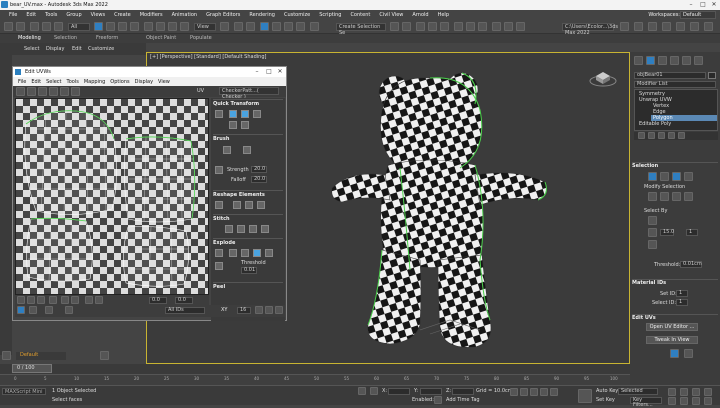 The width and height of the screenshot is (720, 408). What do you see at coordinates (94, 82) in the screenshot?
I see `uvw-menu-mapping: Mapping` at bounding box center [94, 82].